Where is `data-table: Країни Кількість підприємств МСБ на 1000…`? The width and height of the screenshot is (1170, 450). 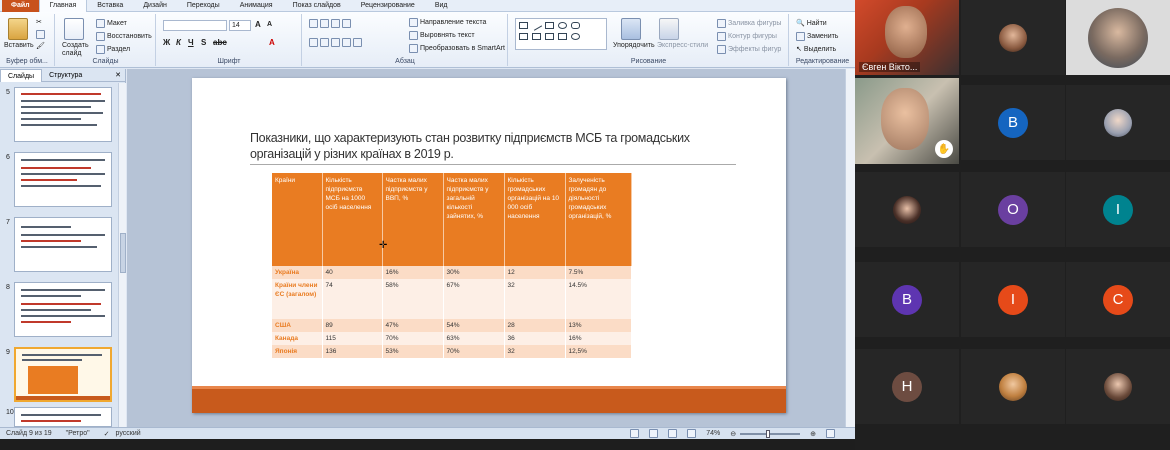 data-table: Країни Кількість підприємств МСБ на 1000… is located at coordinates (452, 265).